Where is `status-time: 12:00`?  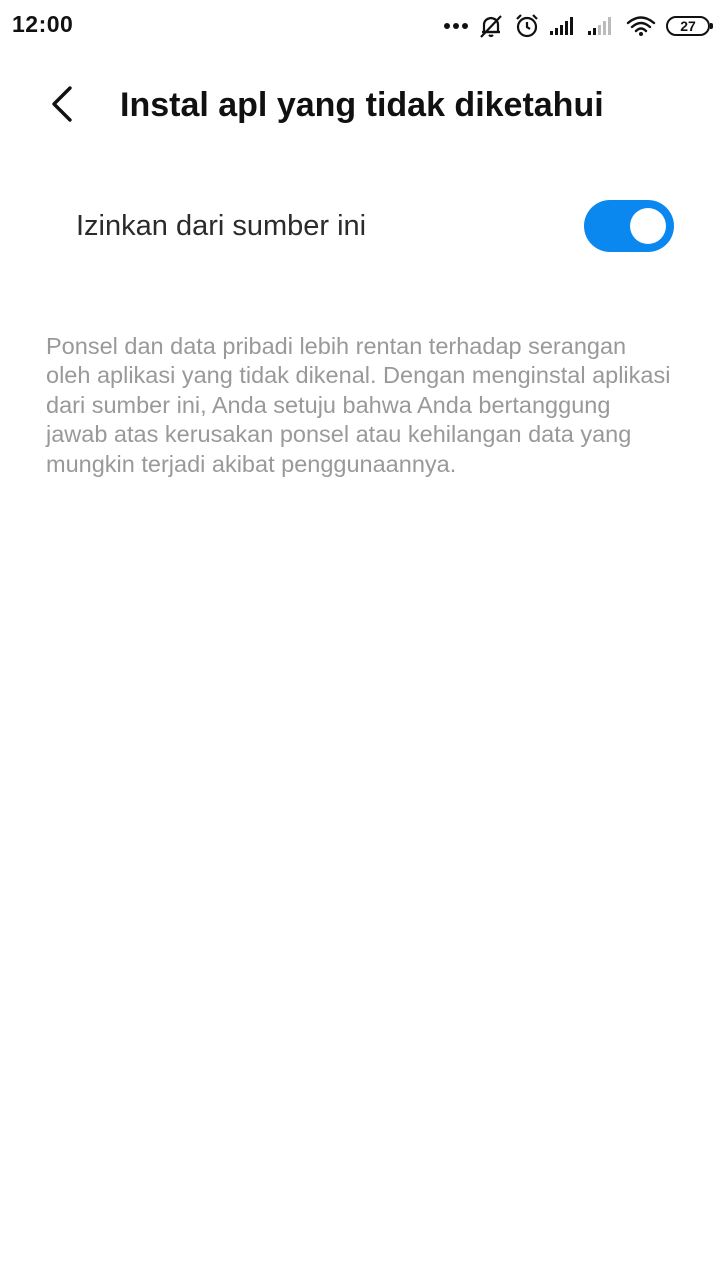
status-time: 12:00 is located at coordinates (43, 24).